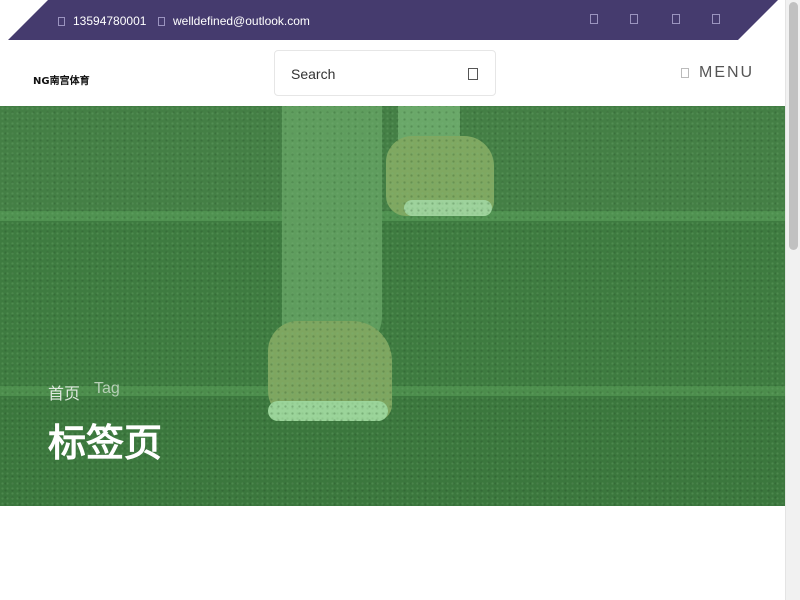 The height and width of the screenshot is (600, 800). Describe the element at coordinates (105, 443) in the screenshot. I see `page-title: 标签页` at that location.